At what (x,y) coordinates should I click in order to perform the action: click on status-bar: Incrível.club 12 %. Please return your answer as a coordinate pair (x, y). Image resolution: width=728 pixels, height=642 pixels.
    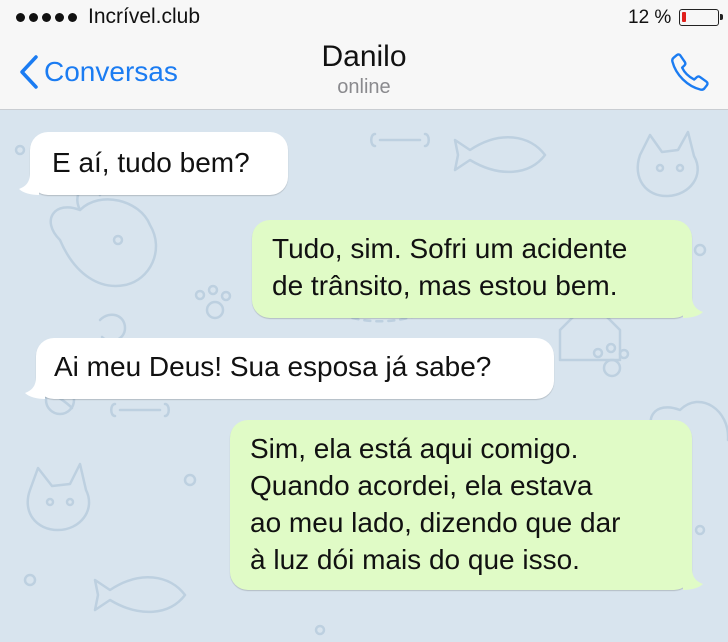
    Looking at the image, I should click on (364, 17).